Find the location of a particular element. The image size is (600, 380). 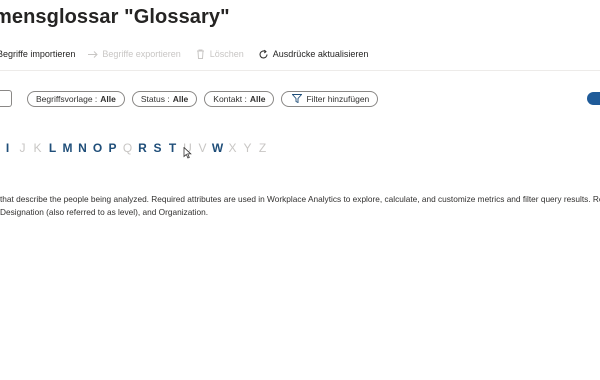

alphabet-letter-v: V is located at coordinates (202, 148).